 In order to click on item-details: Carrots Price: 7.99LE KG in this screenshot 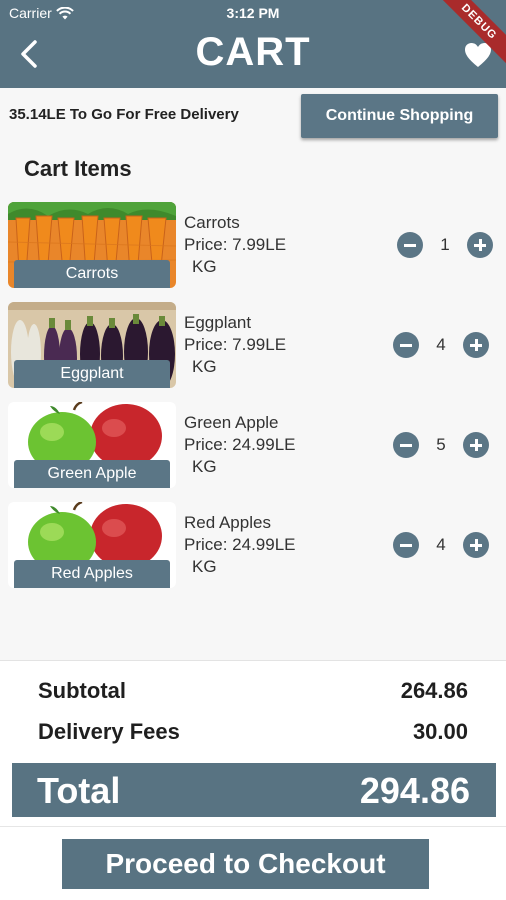, I will do `click(235, 245)`.